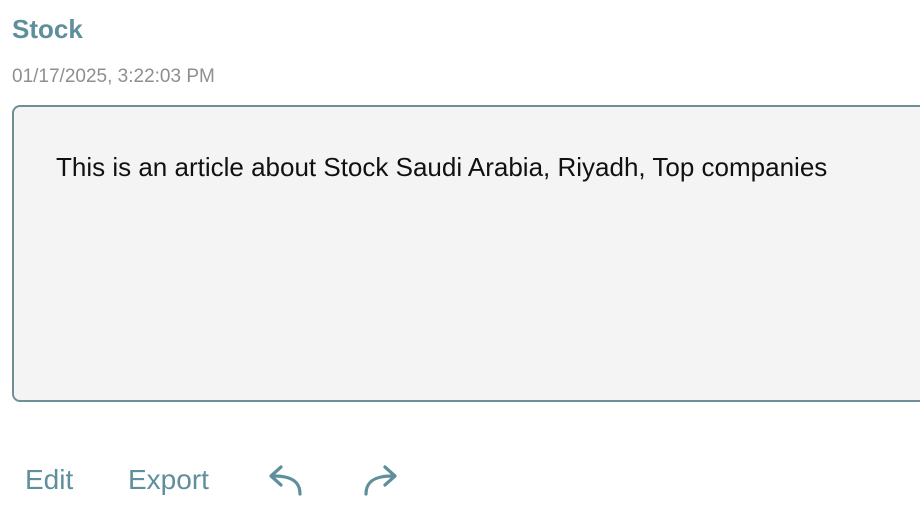  What do you see at coordinates (460, 480) in the screenshot?
I see `article-toolbar: Edit Export` at bounding box center [460, 480].